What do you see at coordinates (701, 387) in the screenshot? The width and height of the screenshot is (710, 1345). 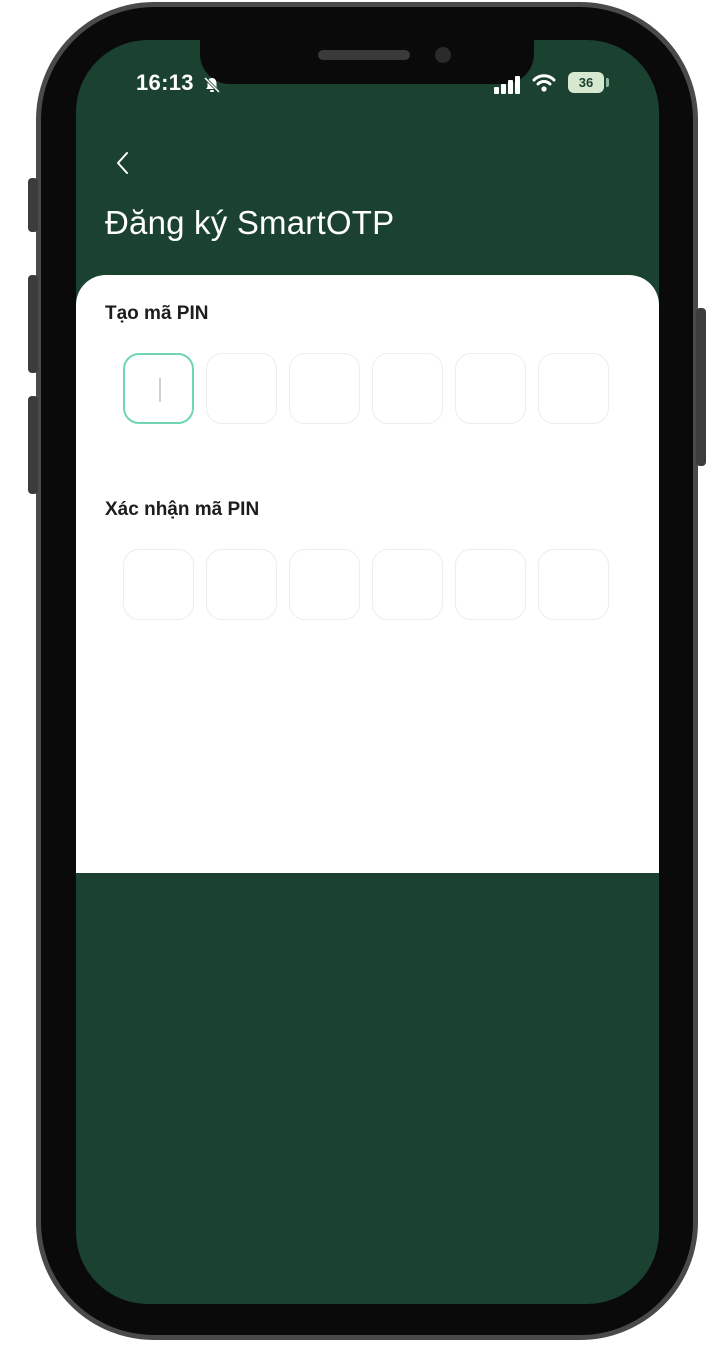 I see `power-button` at bounding box center [701, 387].